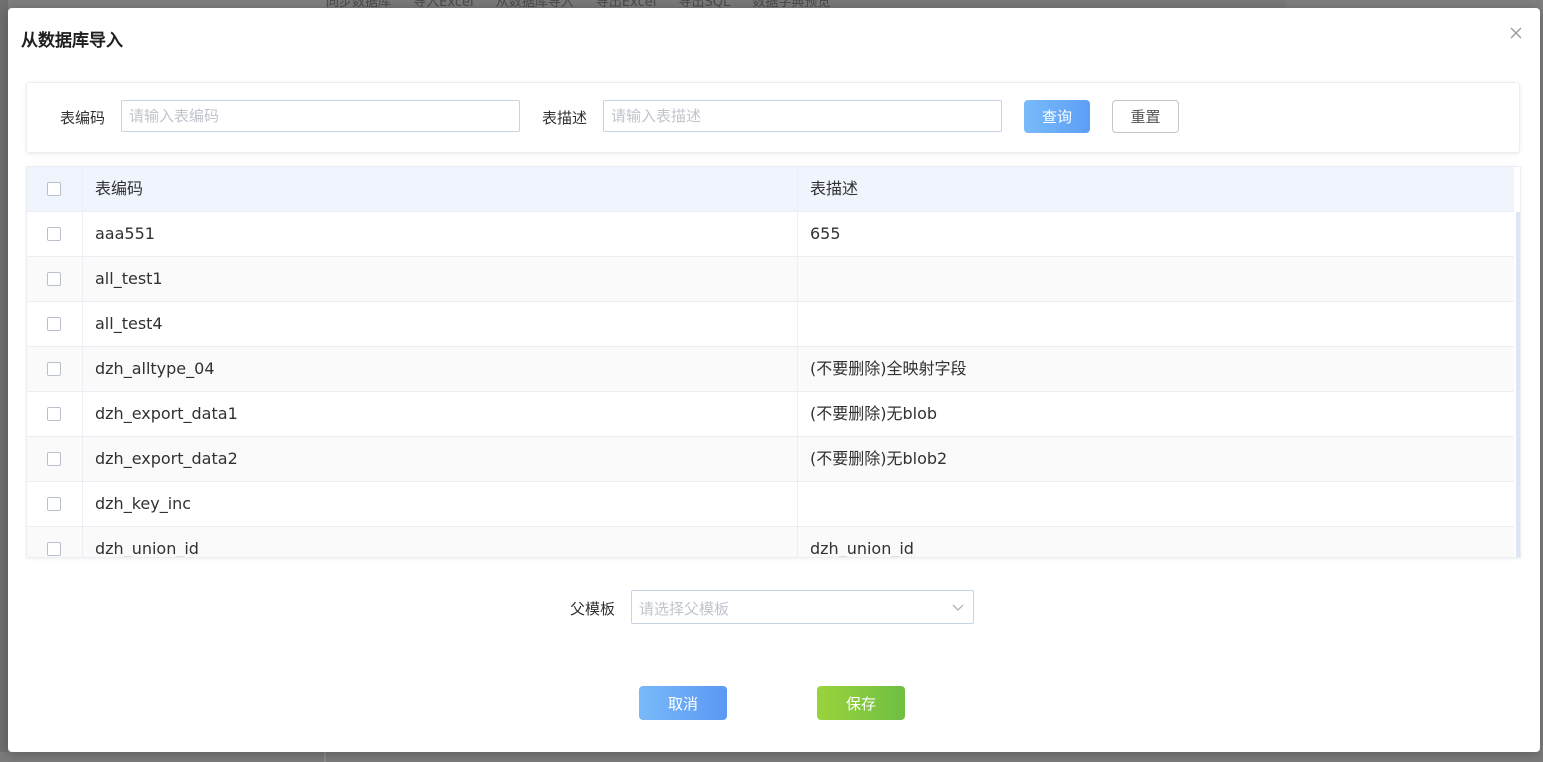  I want to click on table-row: dzh_key_inc, so click(770, 504).